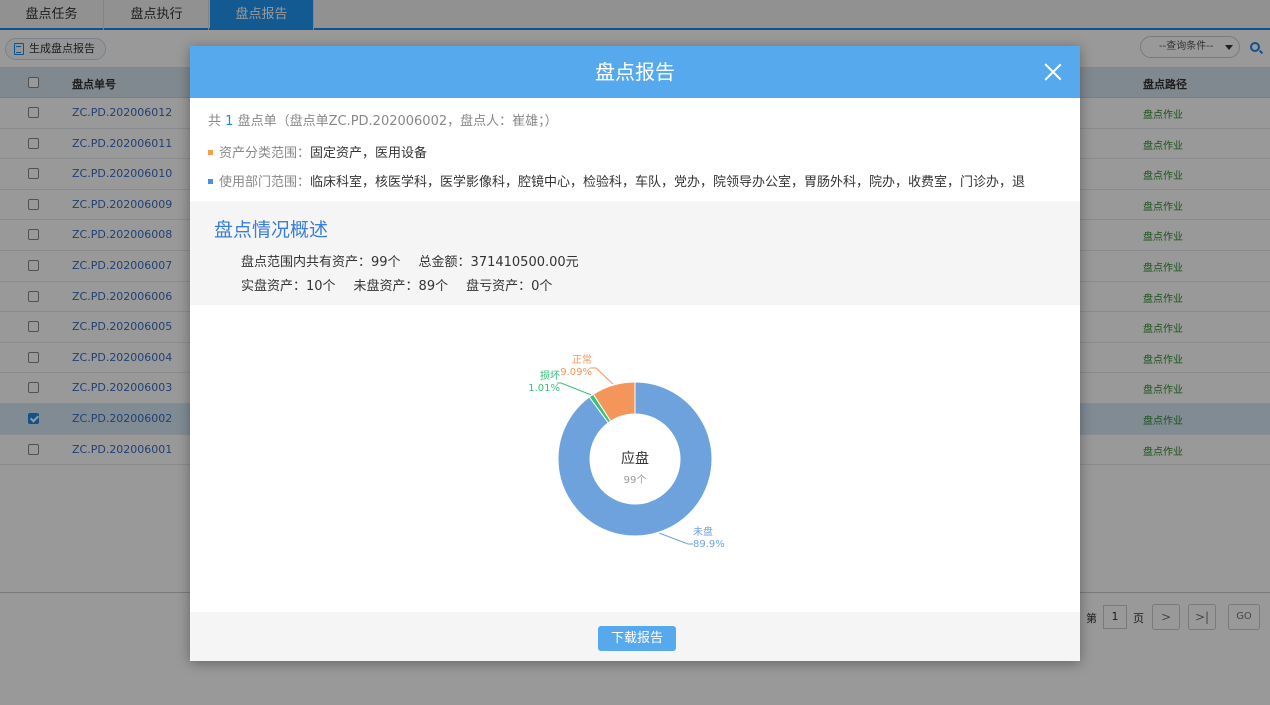  I want to click on modal-footer: 下载报告, so click(635, 636).